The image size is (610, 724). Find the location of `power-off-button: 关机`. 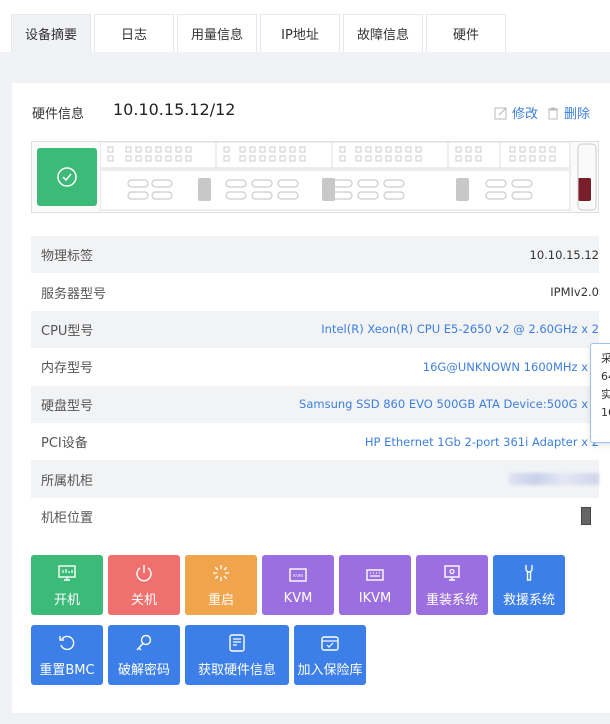

power-off-button: 关机 is located at coordinates (144, 585).